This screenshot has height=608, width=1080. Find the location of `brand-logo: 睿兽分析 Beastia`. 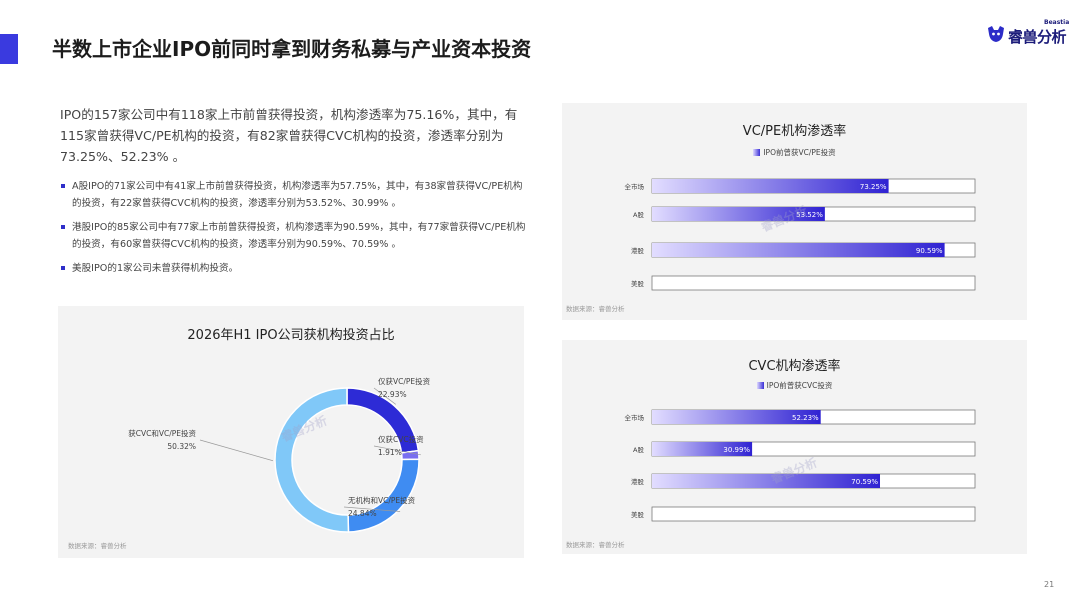

brand-logo: 睿兽分析 Beastia is located at coordinates (1028, 33).